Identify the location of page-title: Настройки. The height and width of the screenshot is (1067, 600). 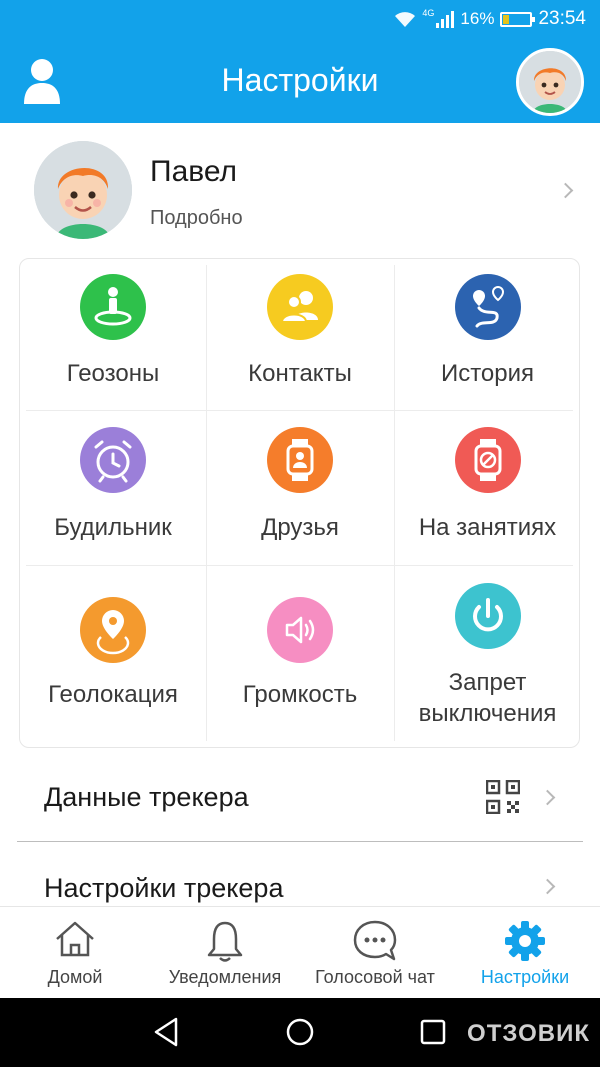
(300, 80).